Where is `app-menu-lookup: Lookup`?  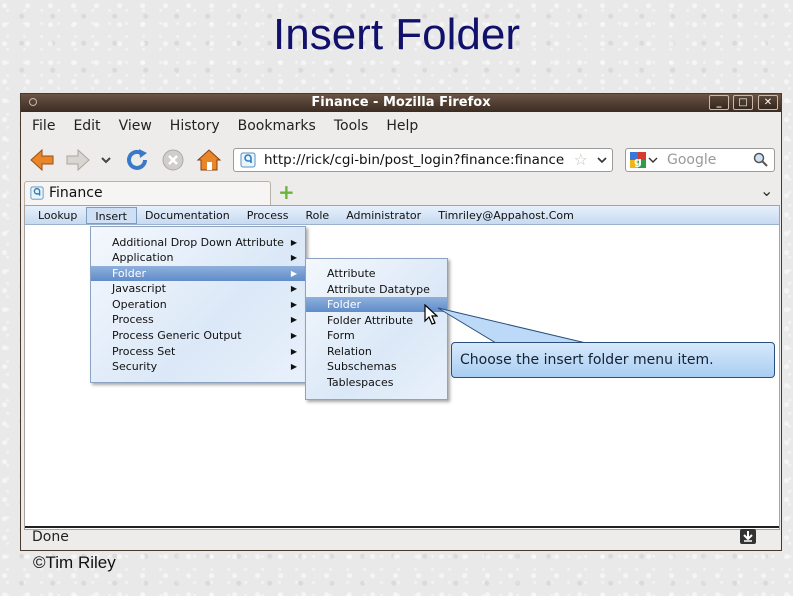 app-menu-lookup: Lookup is located at coordinates (55, 215).